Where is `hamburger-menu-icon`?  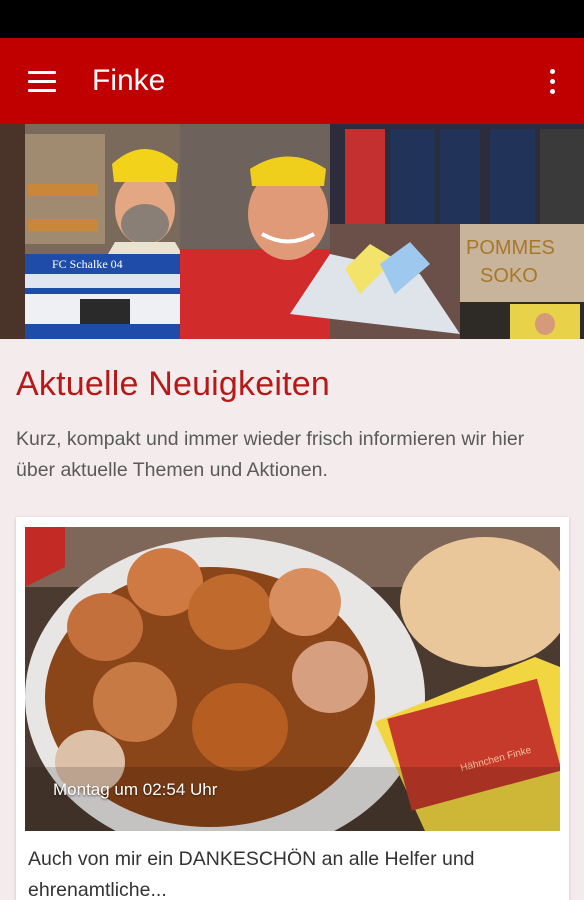
hamburger-menu-icon is located at coordinates (42, 81).